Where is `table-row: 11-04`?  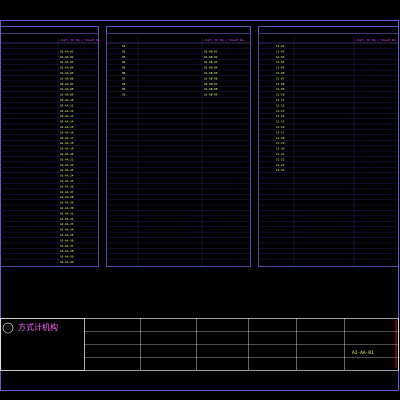 table-row: 11-04 is located at coordinates (280, 62).